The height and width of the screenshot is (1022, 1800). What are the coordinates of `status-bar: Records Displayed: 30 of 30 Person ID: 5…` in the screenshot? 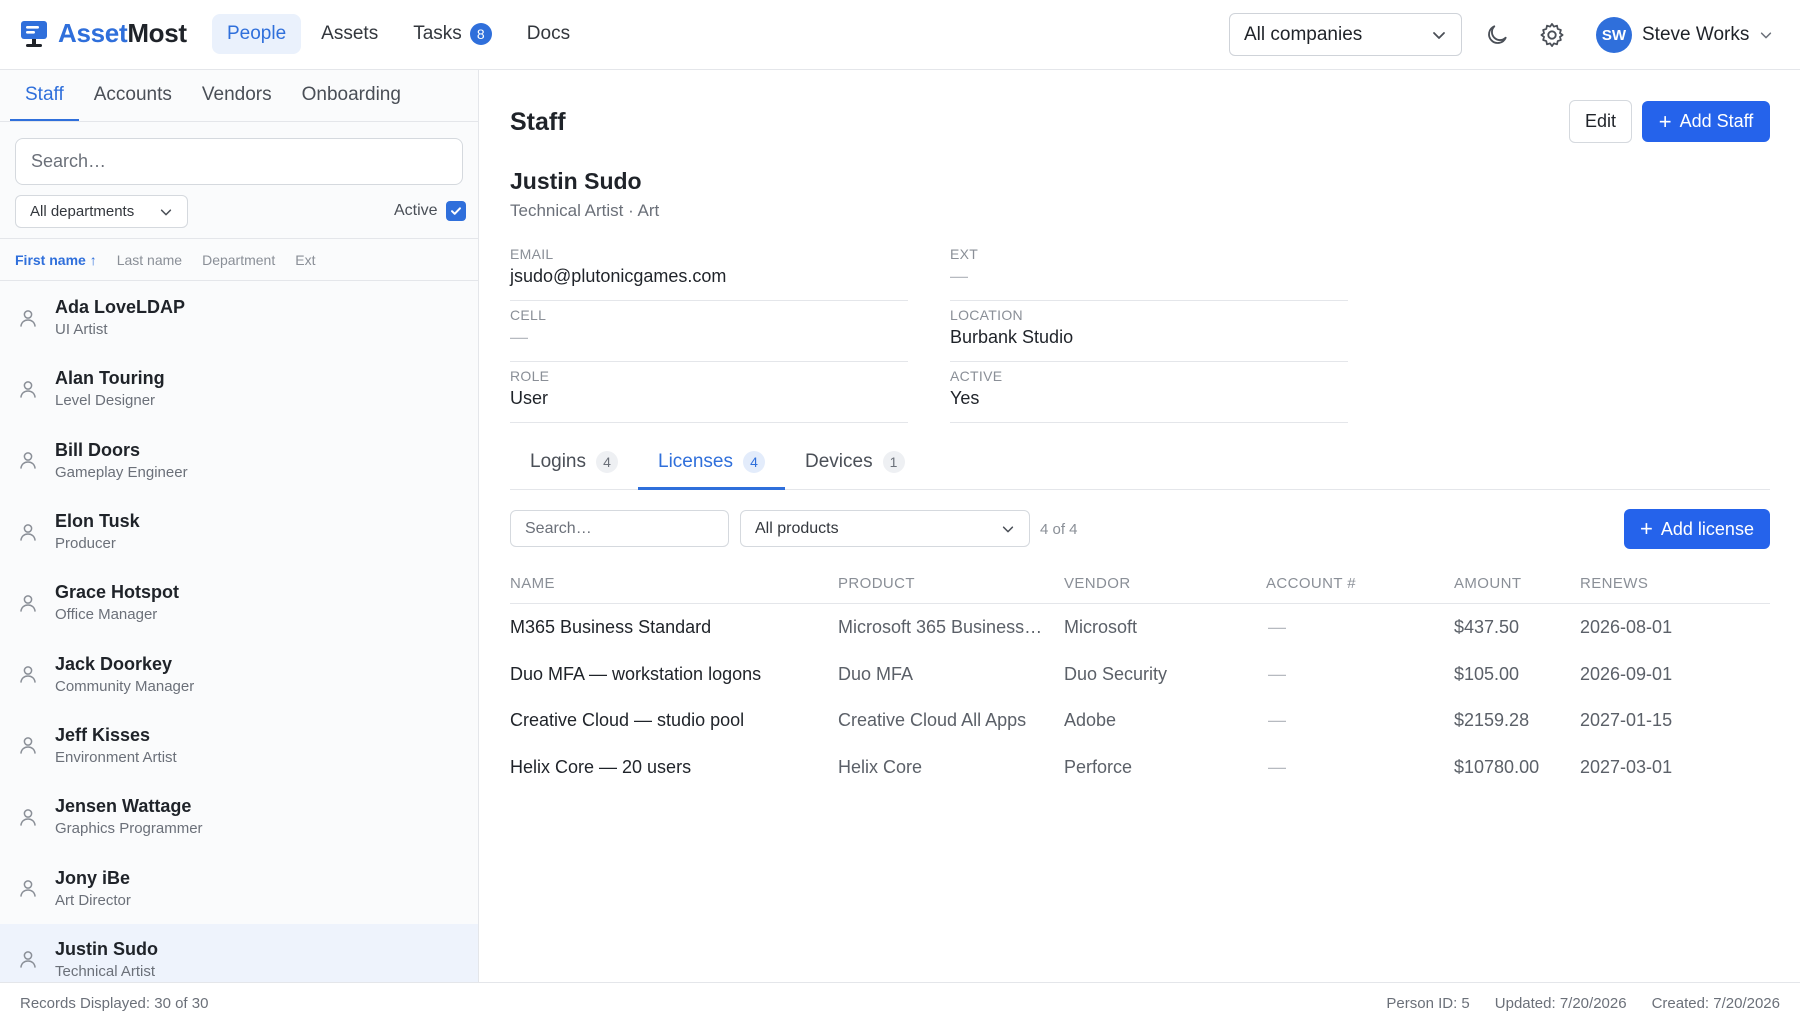 It's located at (900, 1002).